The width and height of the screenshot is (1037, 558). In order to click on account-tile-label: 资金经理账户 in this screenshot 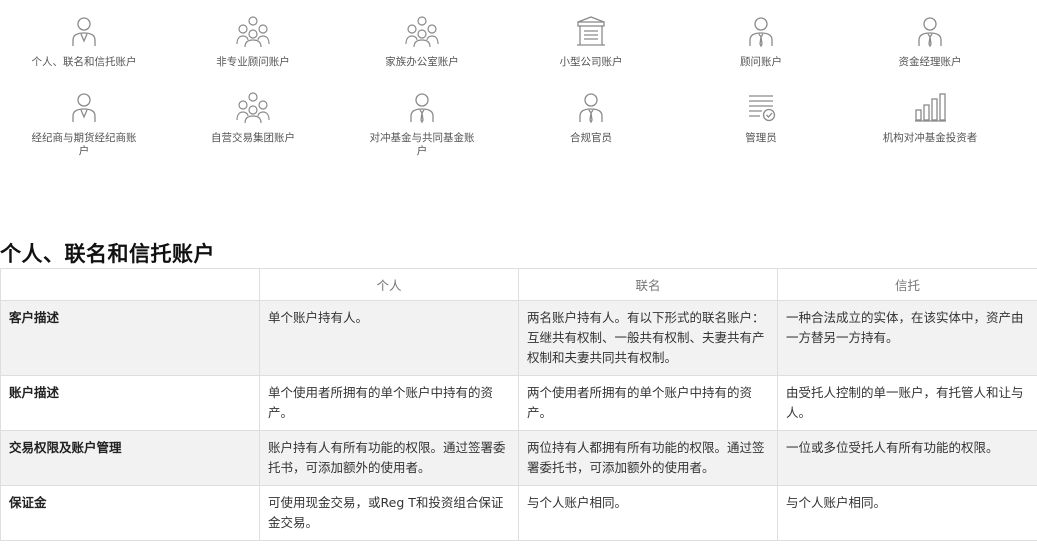, I will do `click(930, 62)`.